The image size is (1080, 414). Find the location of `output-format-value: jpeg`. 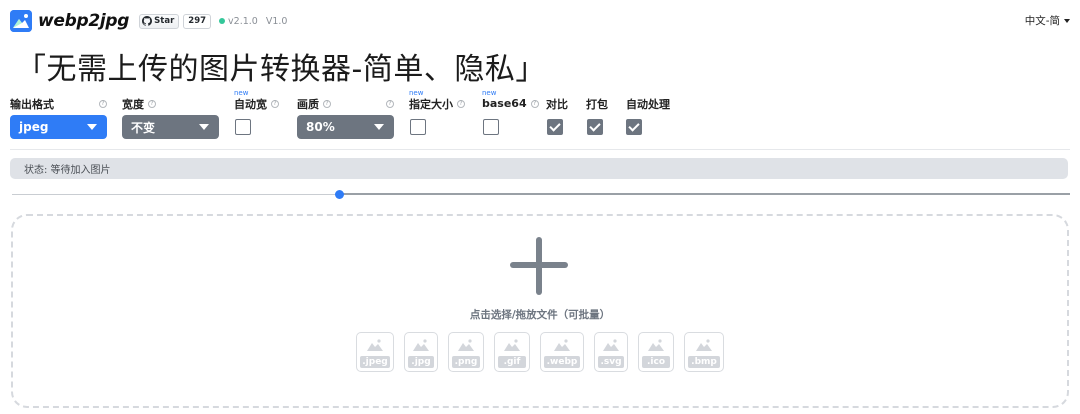

output-format-value: jpeg is located at coordinates (34, 127).